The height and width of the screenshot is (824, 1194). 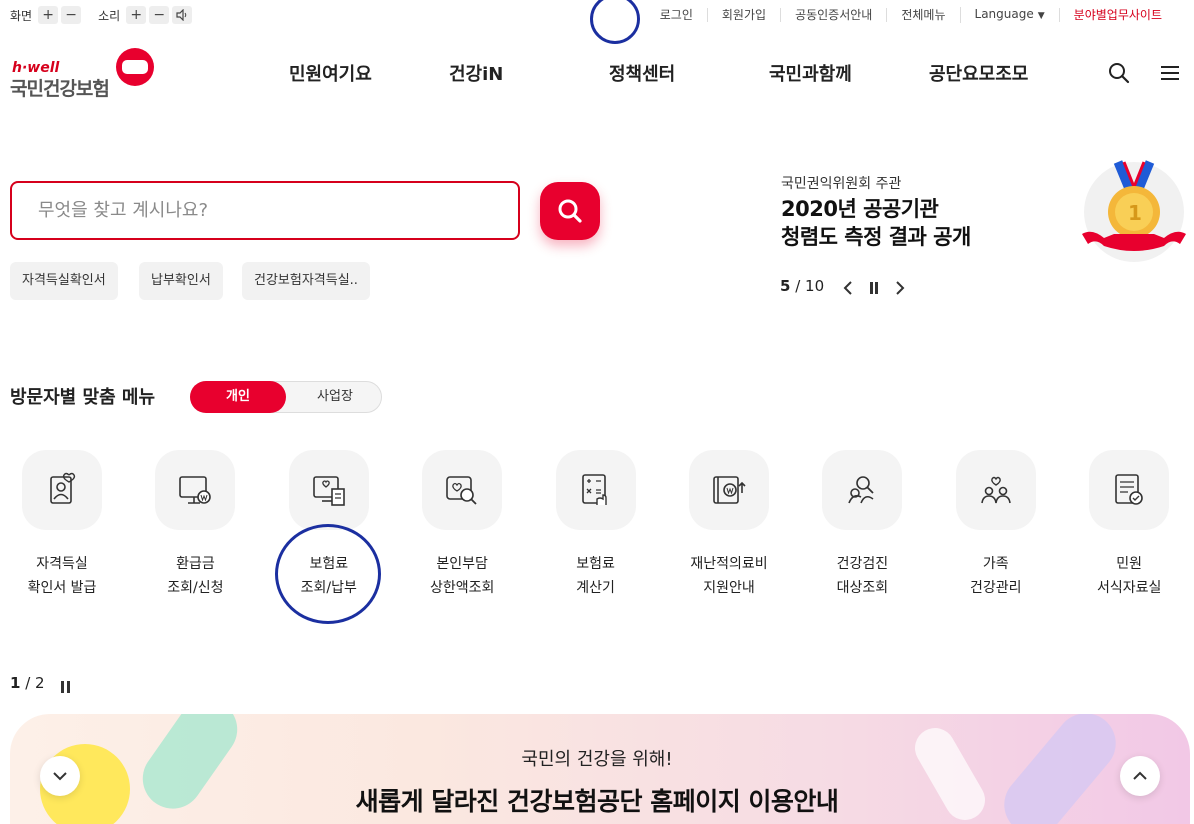 I want to click on keyword-chip-qualification: 자격득실확인서, so click(x=64, y=281).